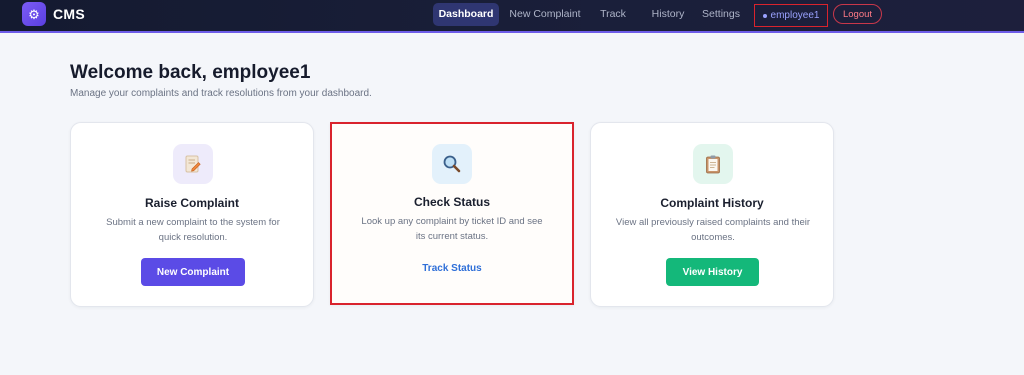 The height and width of the screenshot is (375, 1024). What do you see at coordinates (668, 14) in the screenshot?
I see `nav-item-history: History` at bounding box center [668, 14].